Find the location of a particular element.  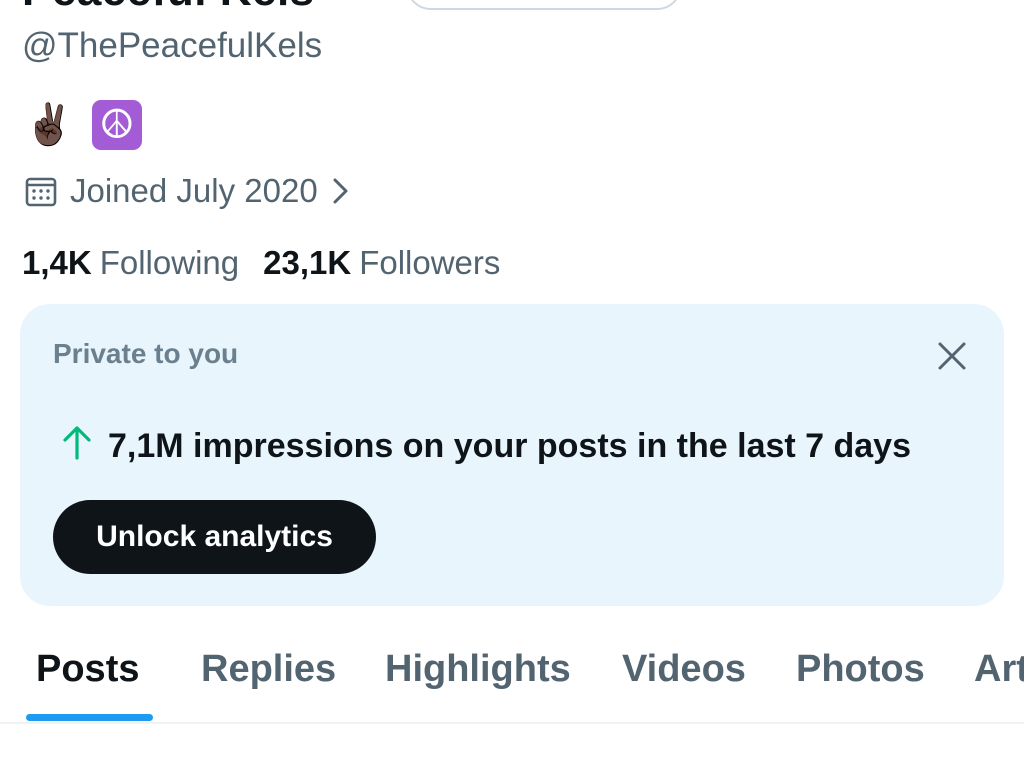

following-stat: 1,4K Following is located at coordinates (130, 263).